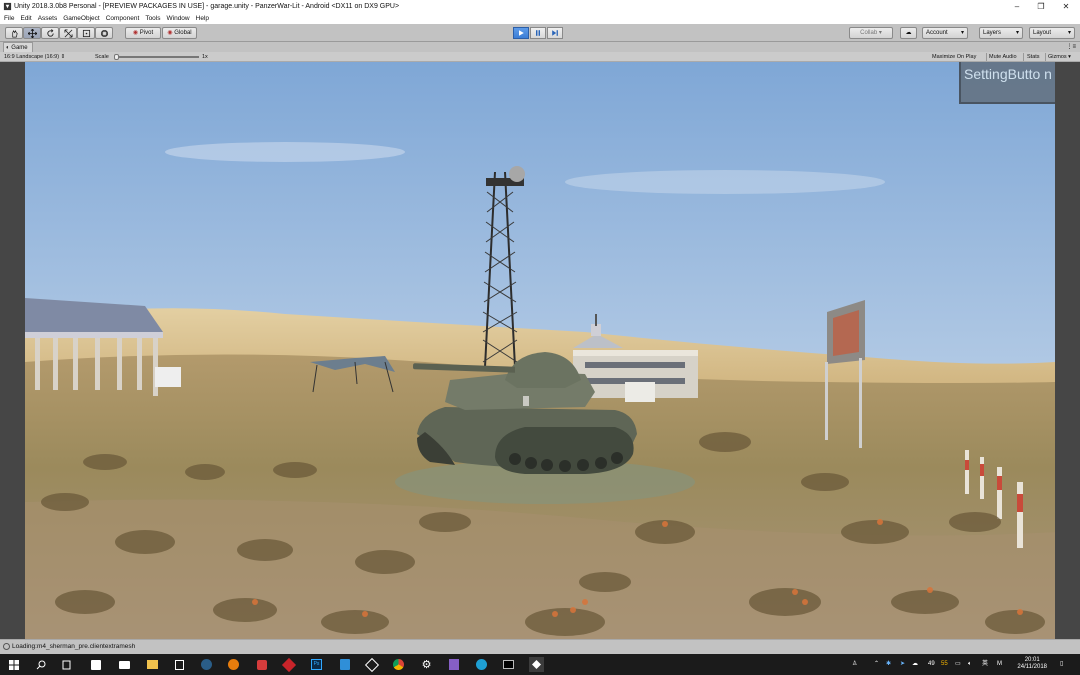 Image resolution: width=1080 pixels, height=675 pixels. I want to click on rotate-icon, so click(50, 33).